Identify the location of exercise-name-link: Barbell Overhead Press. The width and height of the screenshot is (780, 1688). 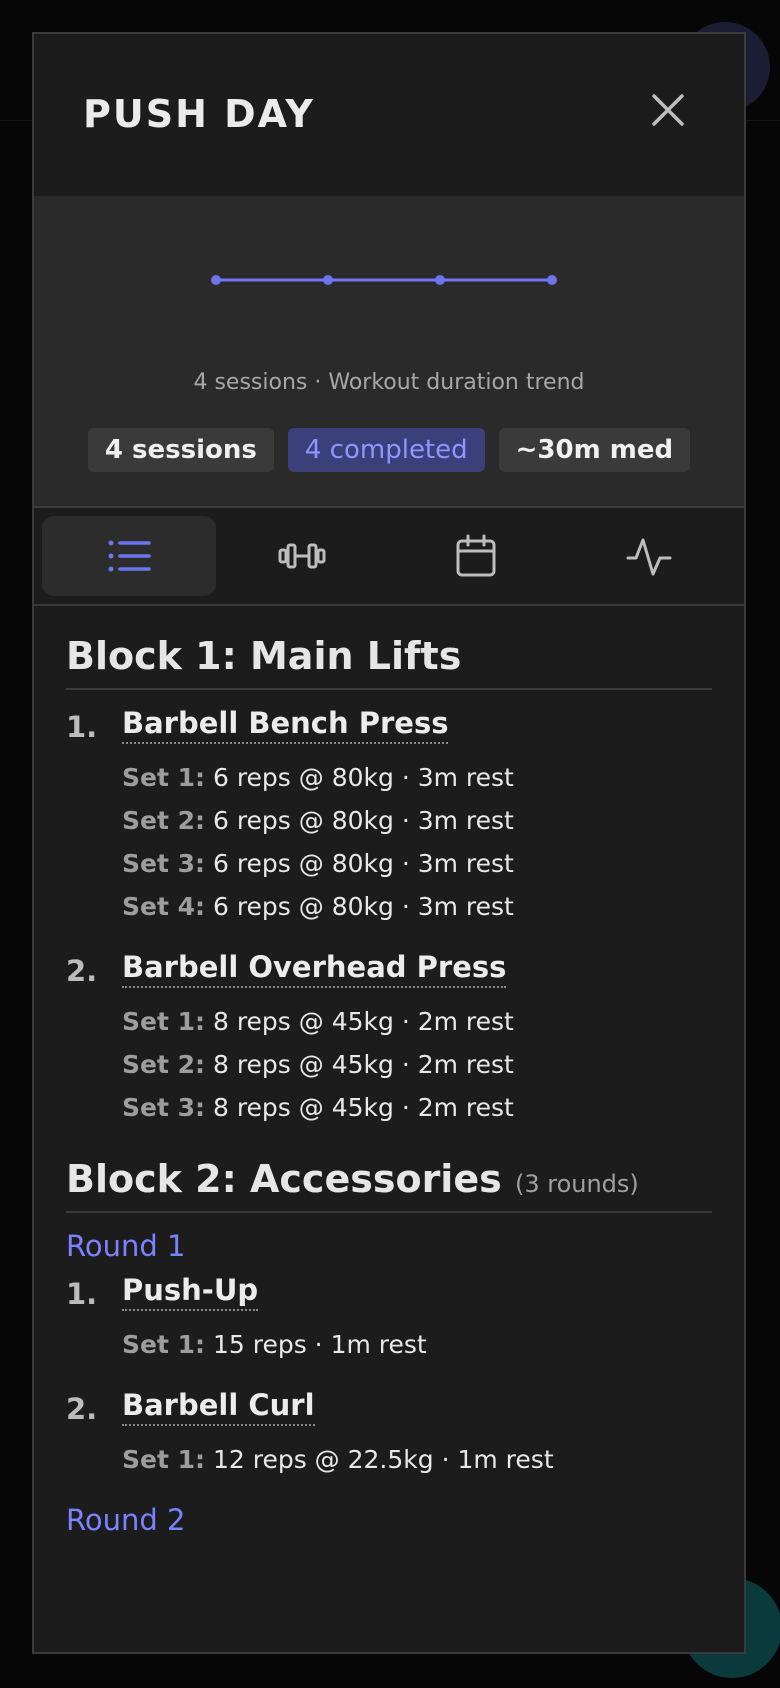
(314, 969).